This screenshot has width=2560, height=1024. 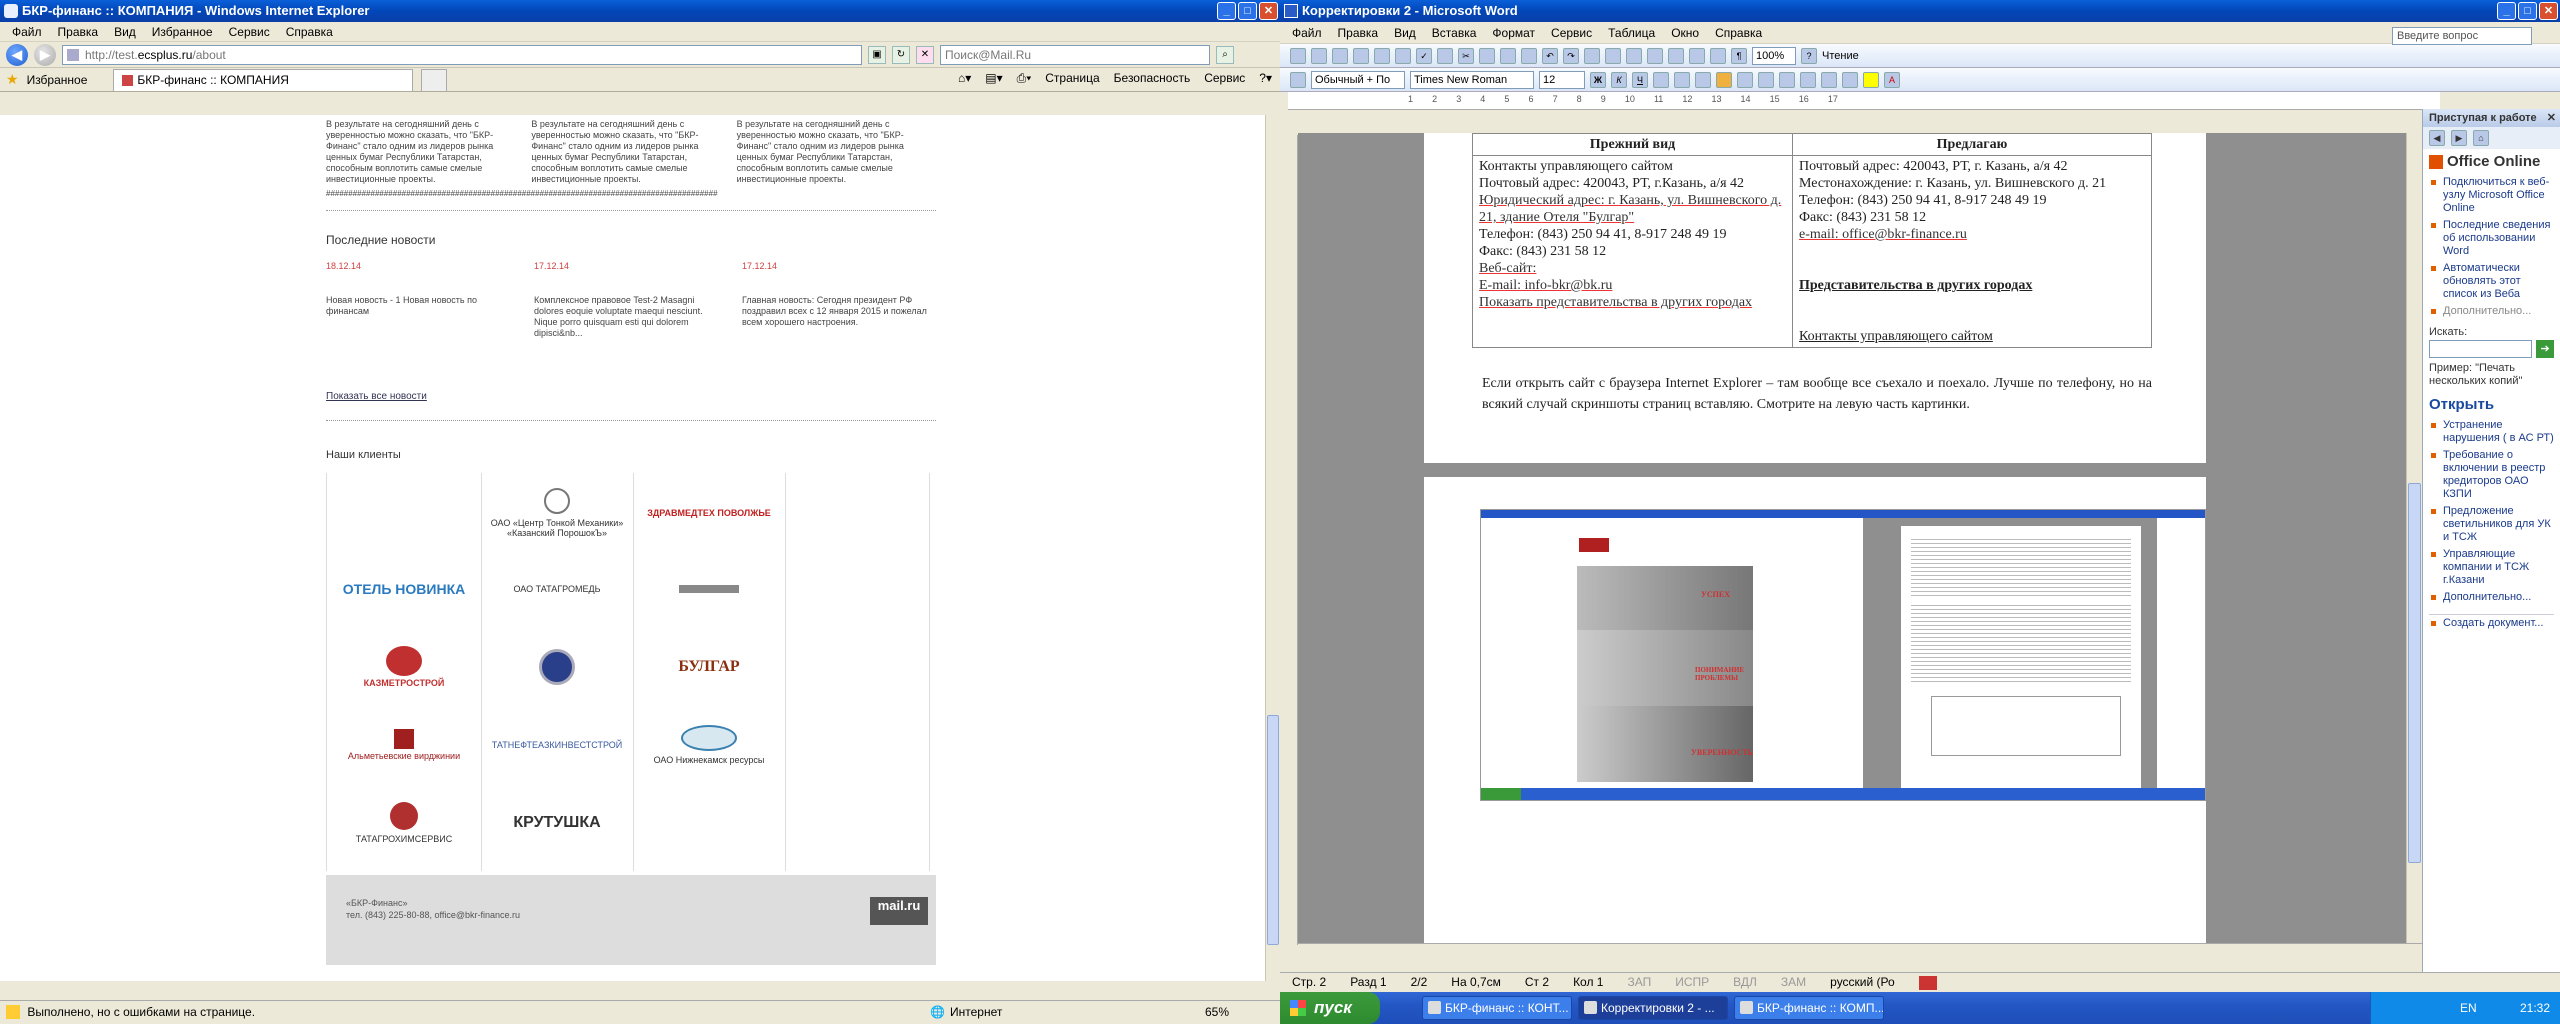 I want to click on undo-icon: ↶, so click(x=1550, y=55).